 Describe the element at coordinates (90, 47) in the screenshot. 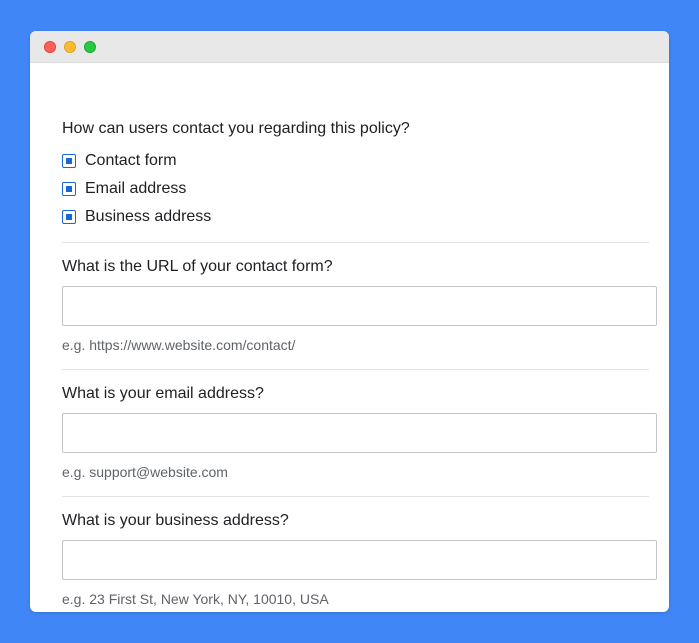

I see `maximize-window-icon` at that location.